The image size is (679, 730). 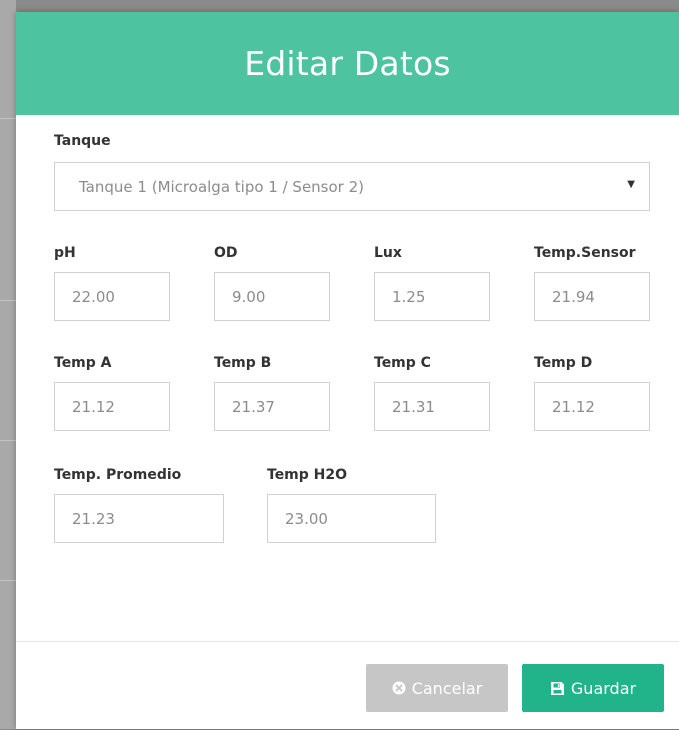 What do you see at coordinates (226, 253) in the screenshot?
I see `od-label: OD` at bounding box center [226, 253].